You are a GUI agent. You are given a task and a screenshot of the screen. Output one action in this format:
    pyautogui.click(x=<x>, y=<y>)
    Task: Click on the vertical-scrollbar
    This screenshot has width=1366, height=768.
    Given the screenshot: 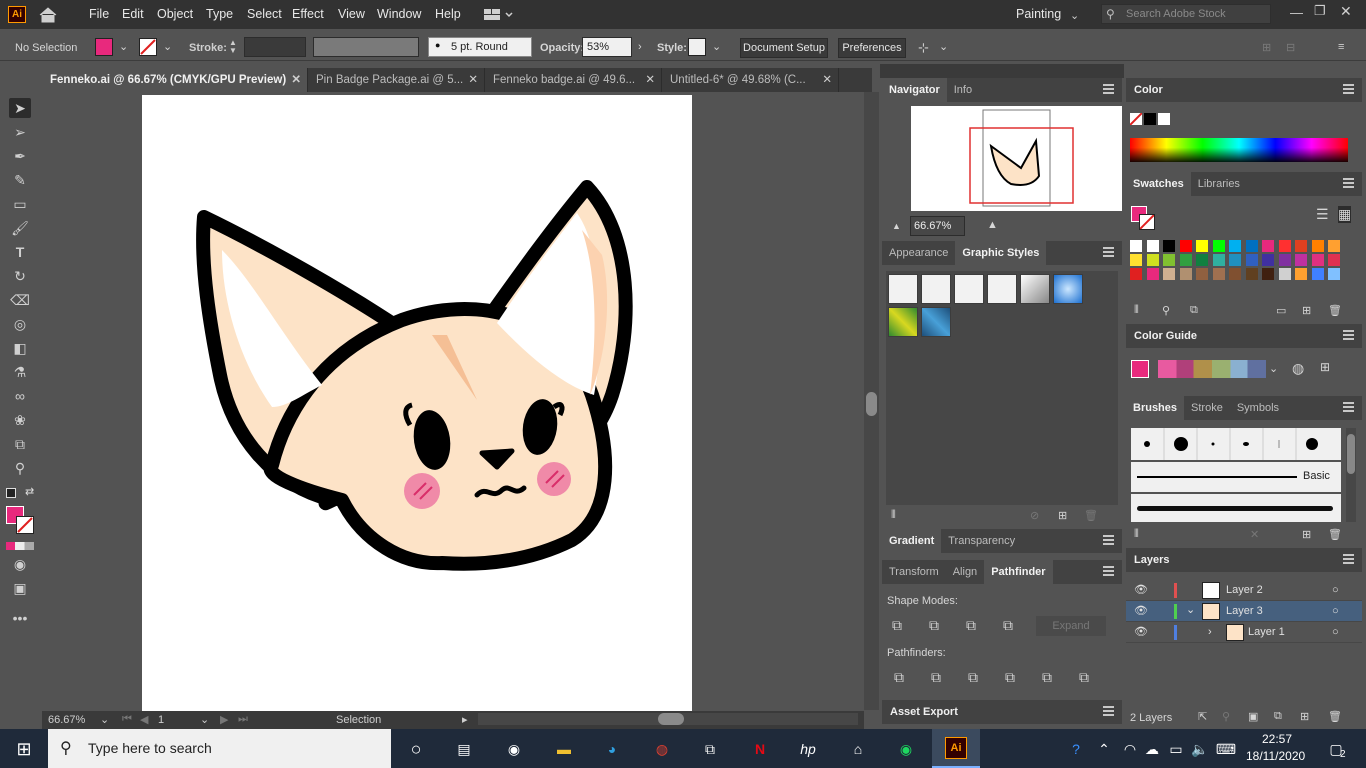 What is the action you would take?
    pyautogui.click(x=871, y=401)
    